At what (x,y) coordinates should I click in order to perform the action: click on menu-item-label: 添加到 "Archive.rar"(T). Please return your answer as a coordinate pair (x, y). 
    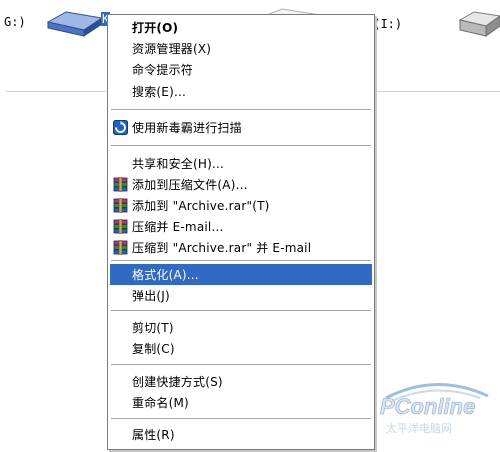
    Looking at the image, I should click on (201, 206).